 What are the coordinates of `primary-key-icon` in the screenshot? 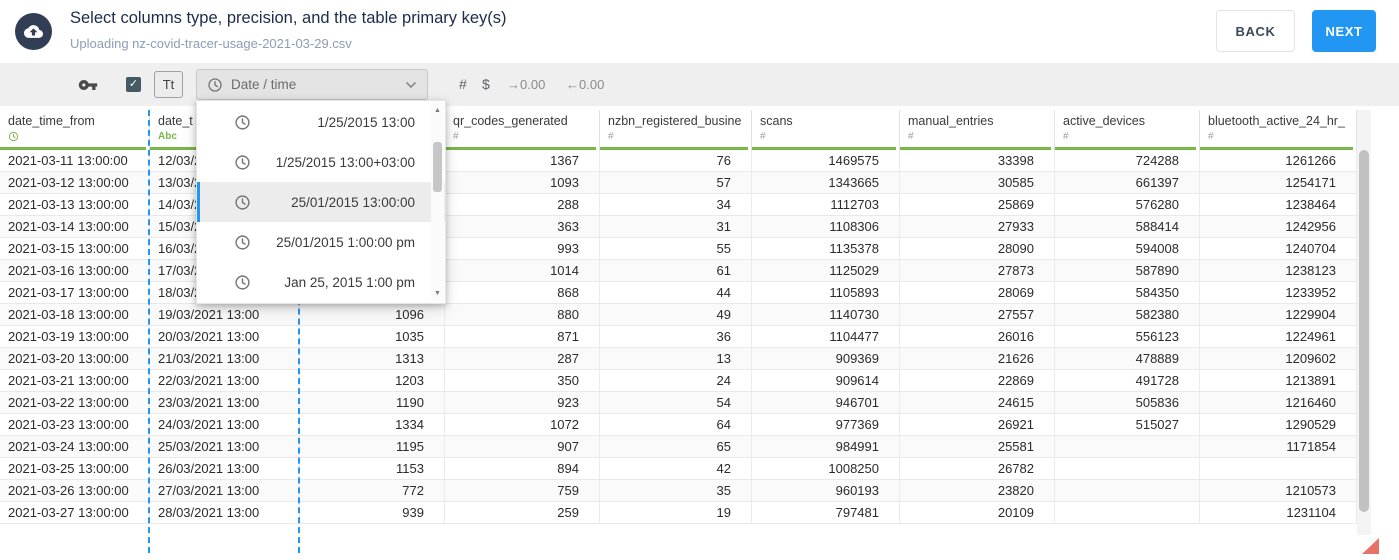 It's located at (88, 85).